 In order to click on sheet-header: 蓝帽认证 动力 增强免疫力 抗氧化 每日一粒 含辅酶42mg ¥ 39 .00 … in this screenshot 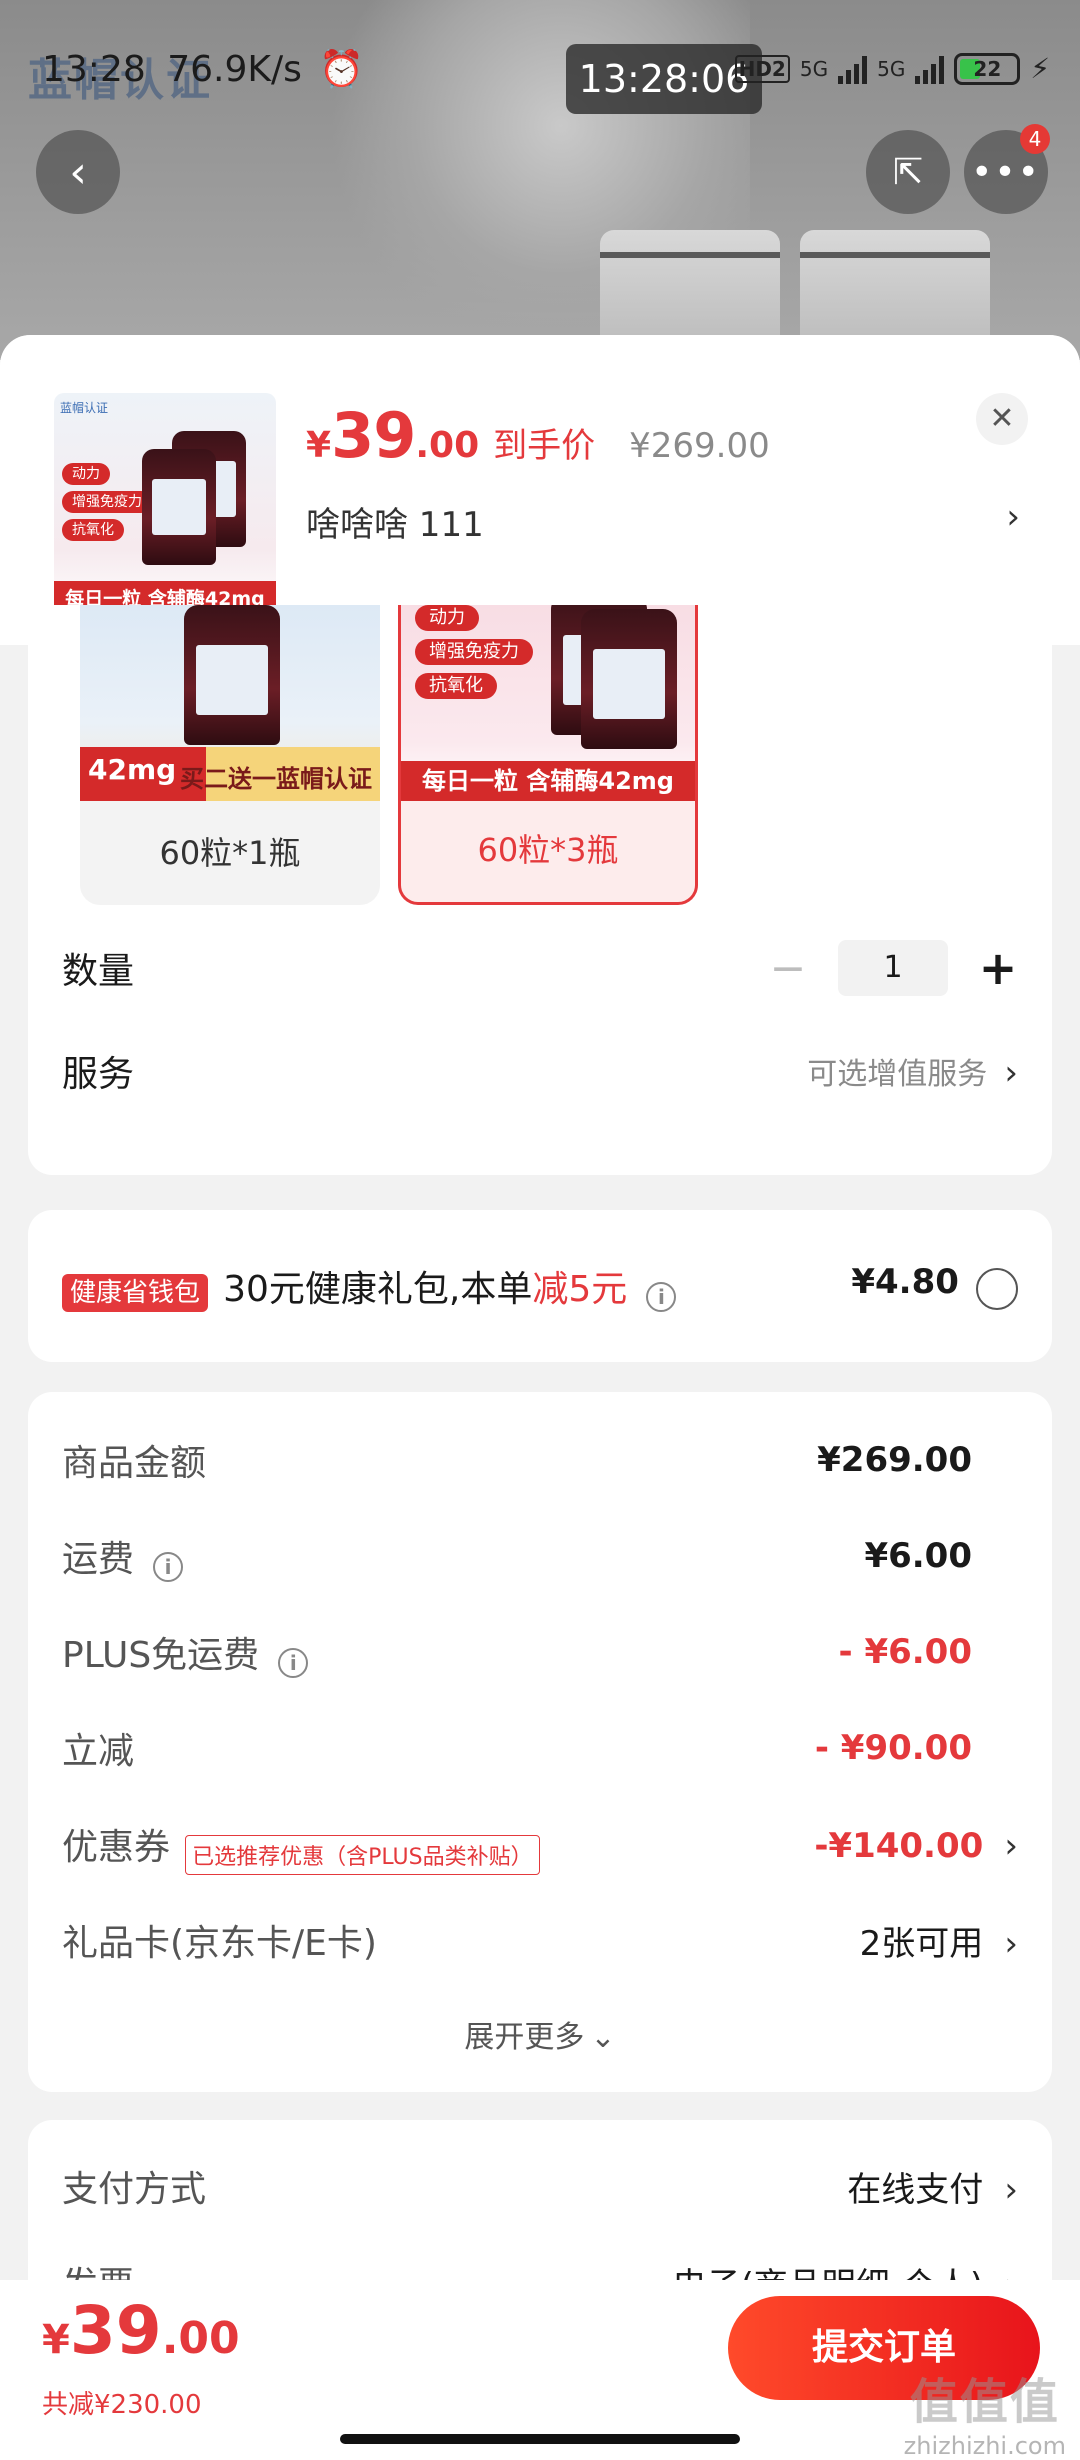, I will do `click(540, 490)`.